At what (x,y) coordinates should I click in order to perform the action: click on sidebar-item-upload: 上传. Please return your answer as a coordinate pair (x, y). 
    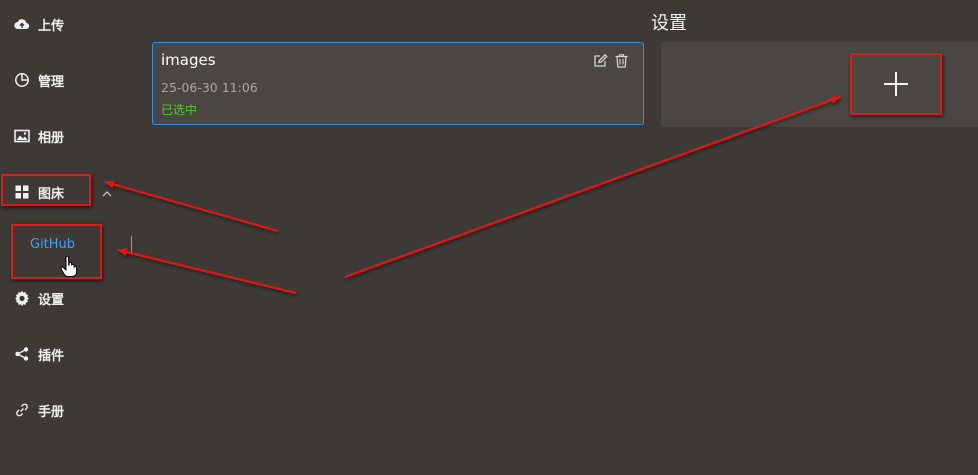
    Looking at the image, I should click on (39, 24).